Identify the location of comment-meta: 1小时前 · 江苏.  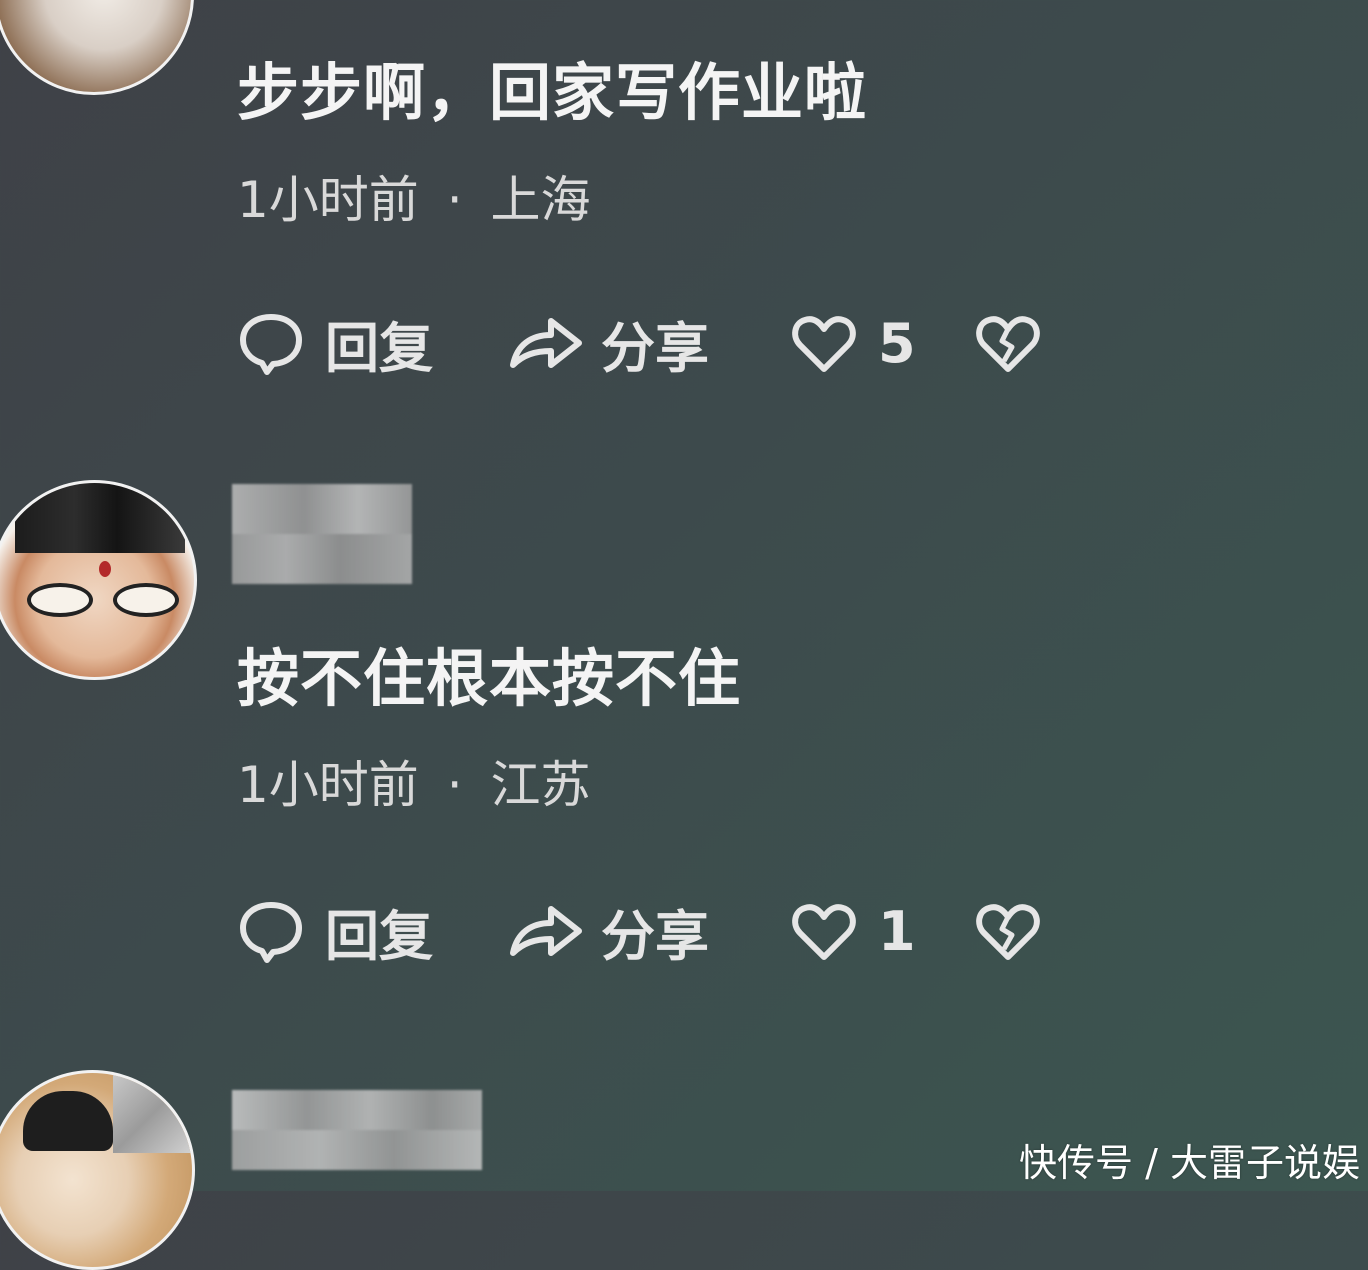
(414, 781).